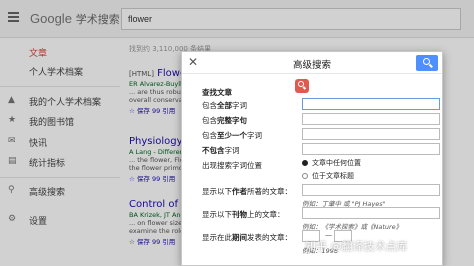 The width and height of the screenshot is (474, 266). I want to click on dialog-title: 高级搜索, so click(311, 65).